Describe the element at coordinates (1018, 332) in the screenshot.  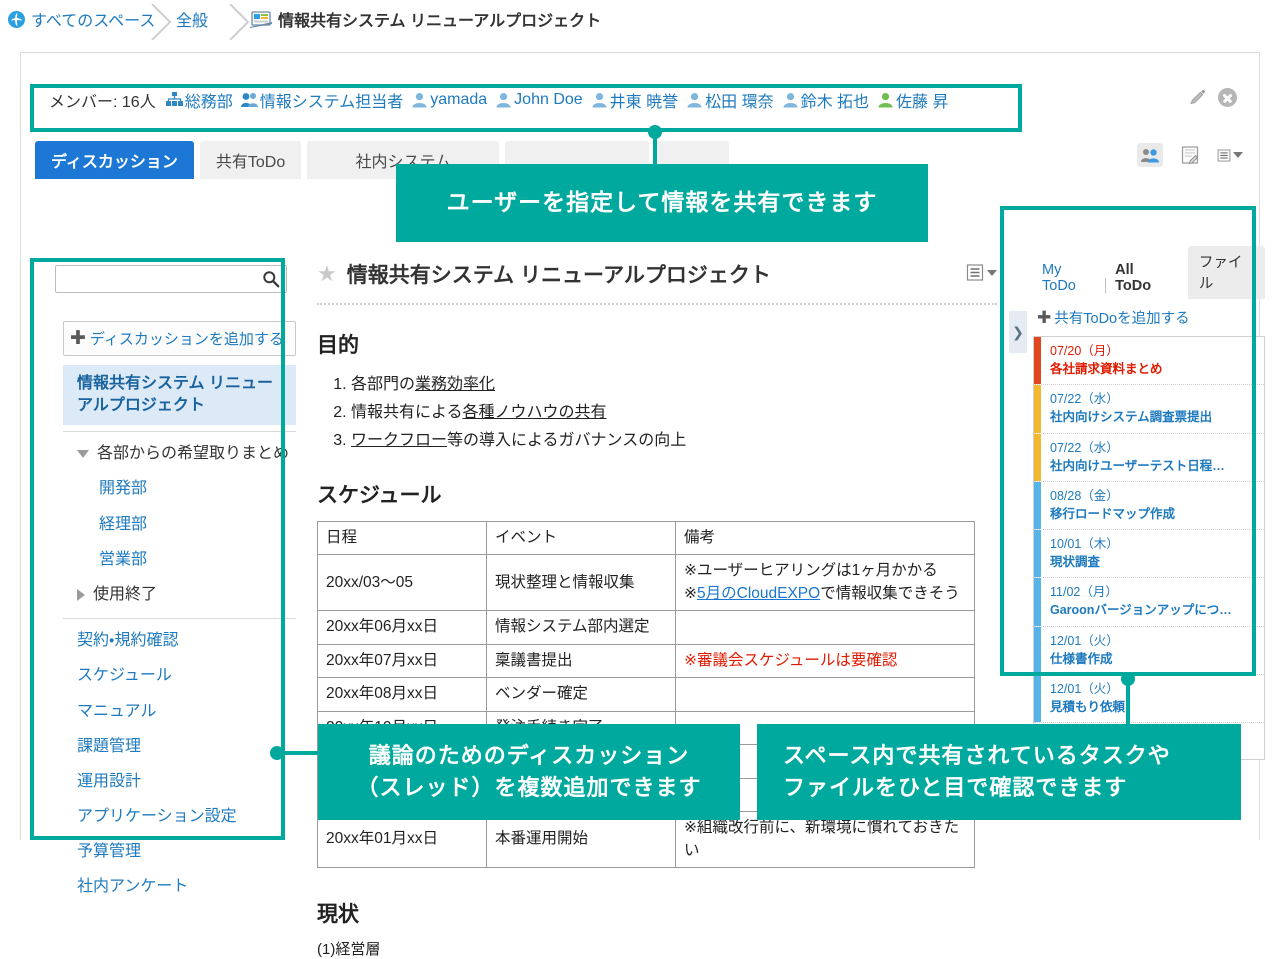
I see `panel-collapse-button: ❯` at that location.